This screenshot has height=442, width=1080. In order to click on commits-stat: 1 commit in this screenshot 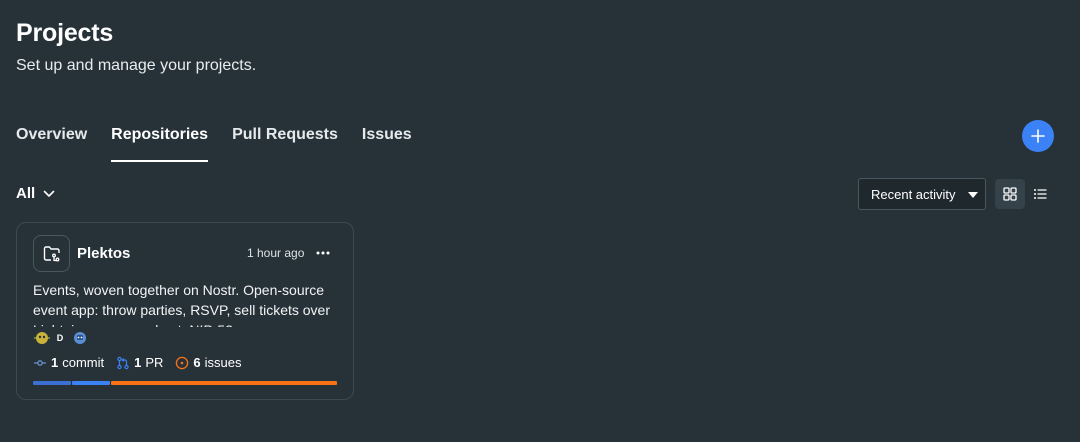, I will do `click(68, 362)`.